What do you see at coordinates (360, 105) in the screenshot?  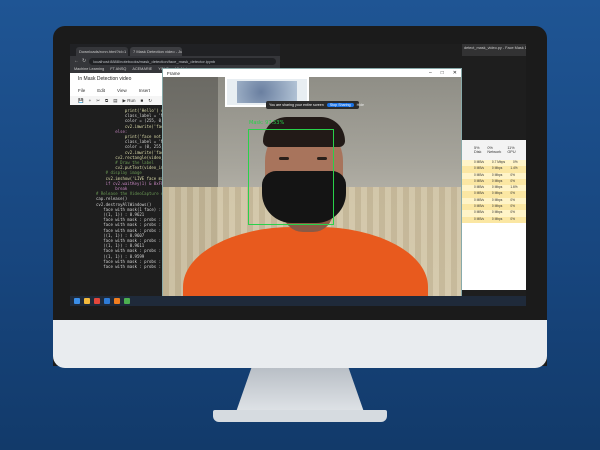 I see `hide-button: Hide` at bounding box center [360, 105].